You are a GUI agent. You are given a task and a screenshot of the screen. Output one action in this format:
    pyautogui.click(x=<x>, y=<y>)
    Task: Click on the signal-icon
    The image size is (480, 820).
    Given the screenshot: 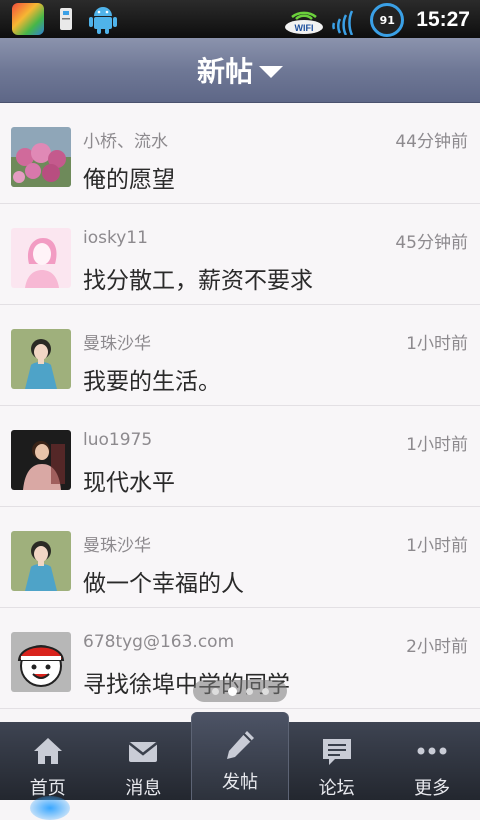 What is the action you would take?
    pyautogui.click(x=347, y=20)
    